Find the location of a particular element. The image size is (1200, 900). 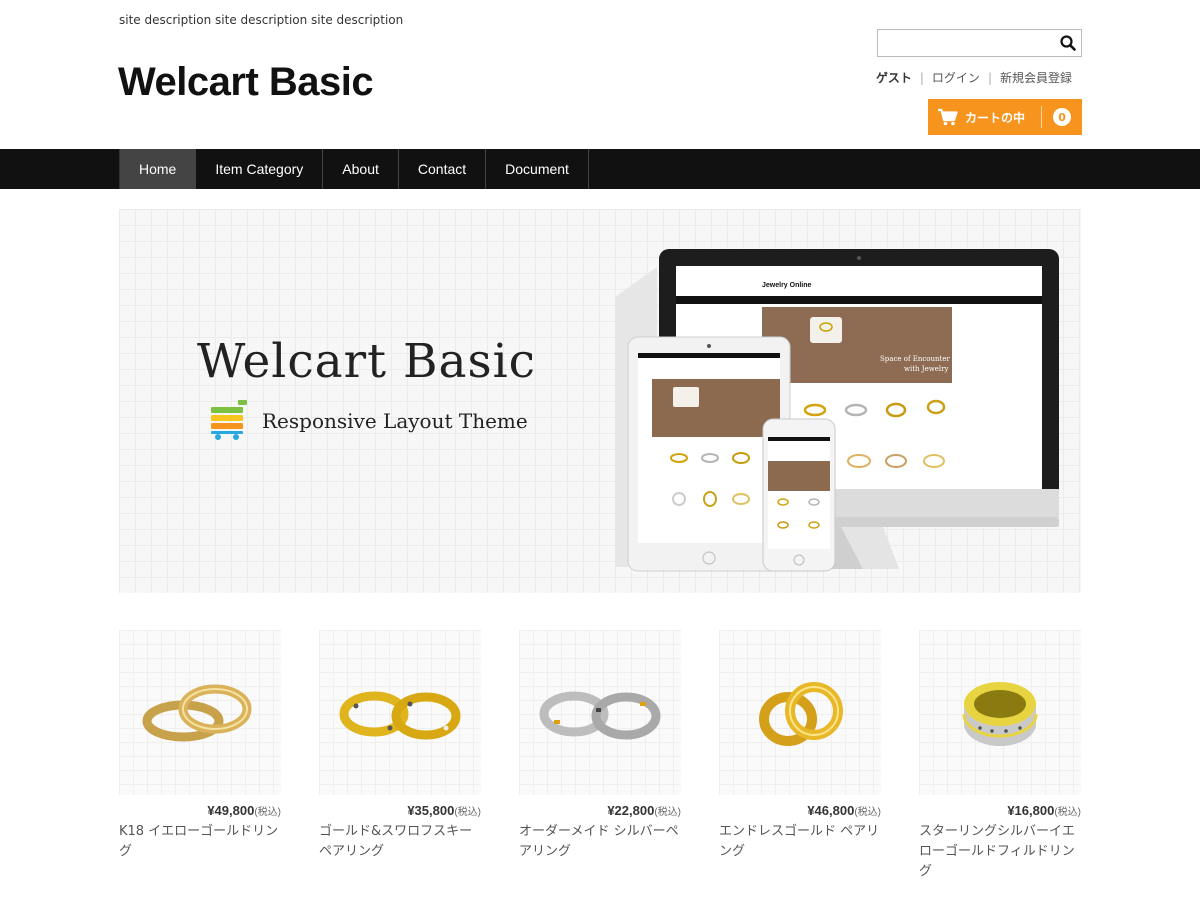

register-link: 新規会員登録 is located at coordinates (1036, 77).